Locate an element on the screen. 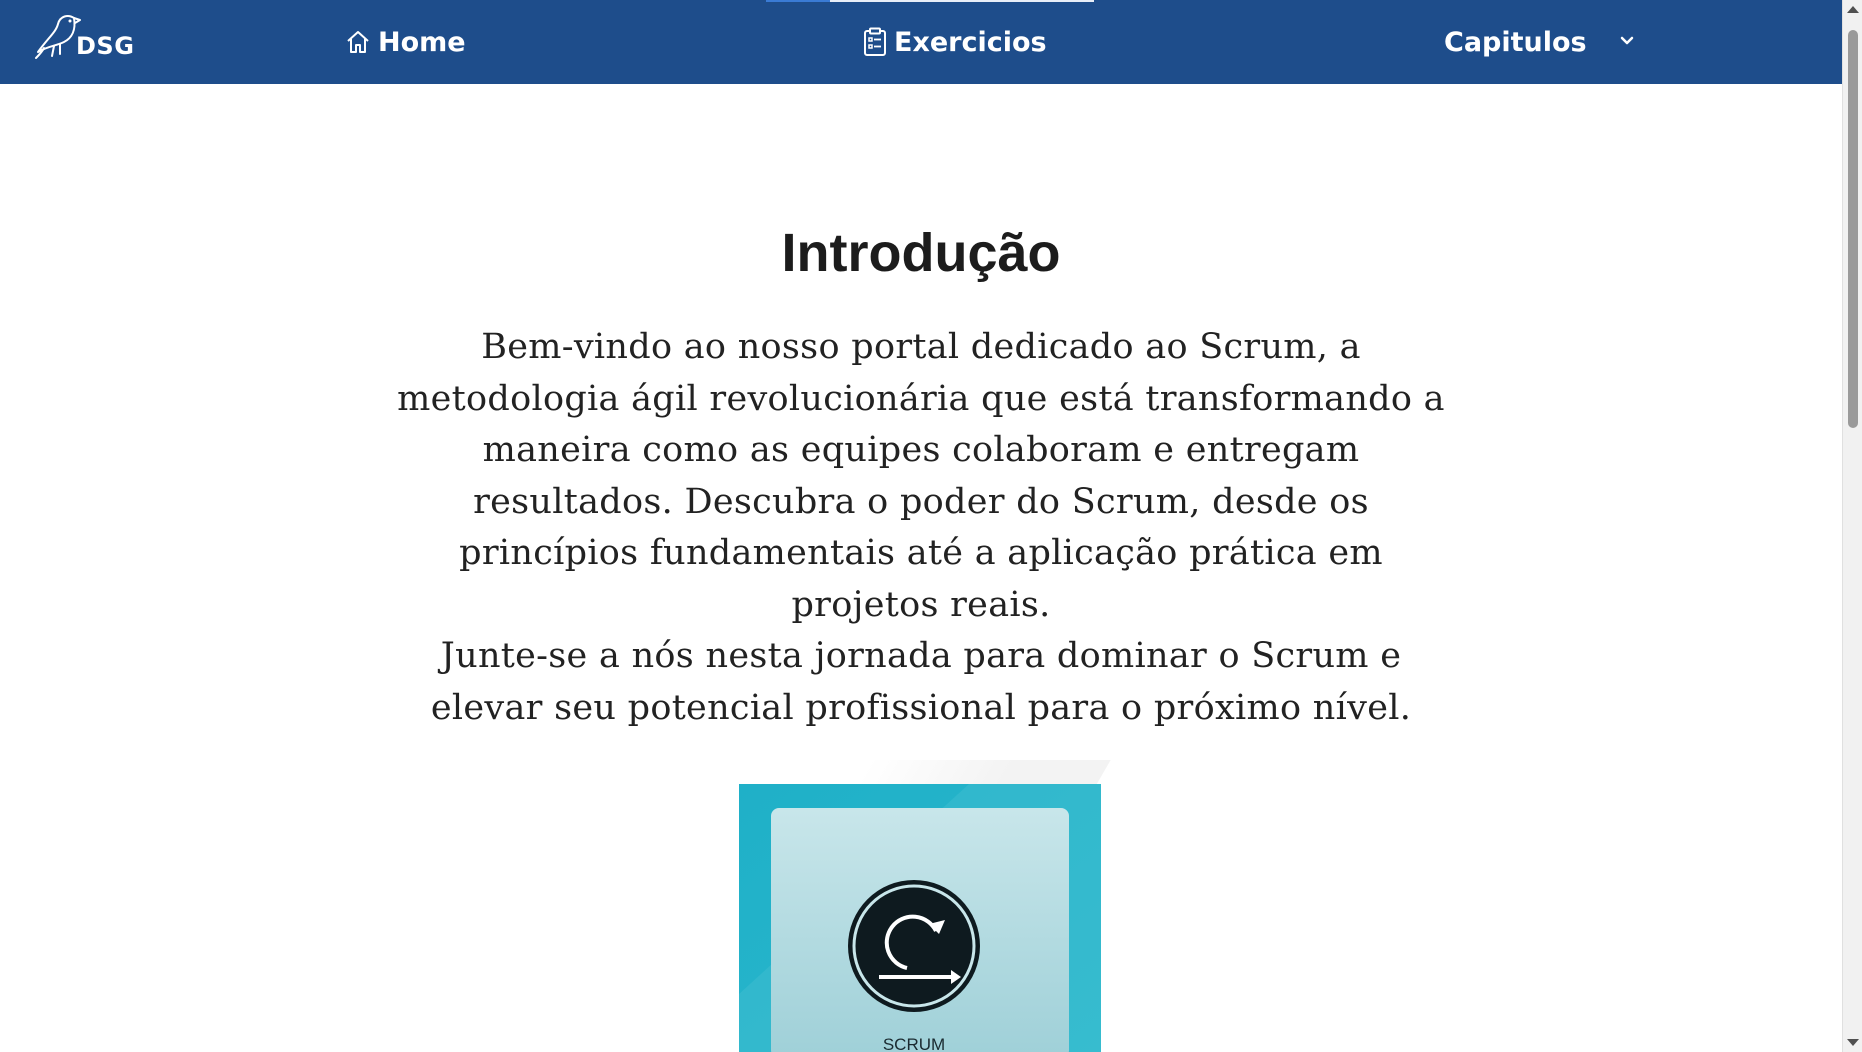 This screenshot has width=1862, height=1052. scroll-up-arrow-icon is located at coordinates (1853, 9).